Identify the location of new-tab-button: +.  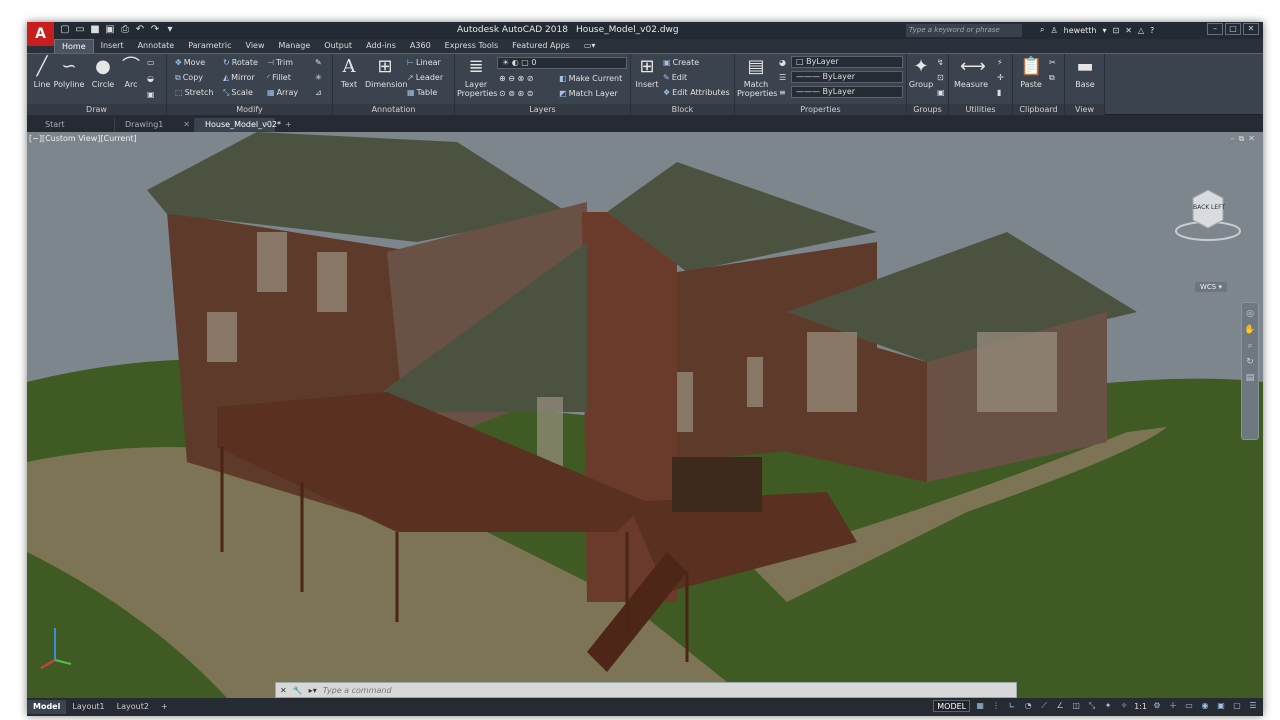
(286, 125).